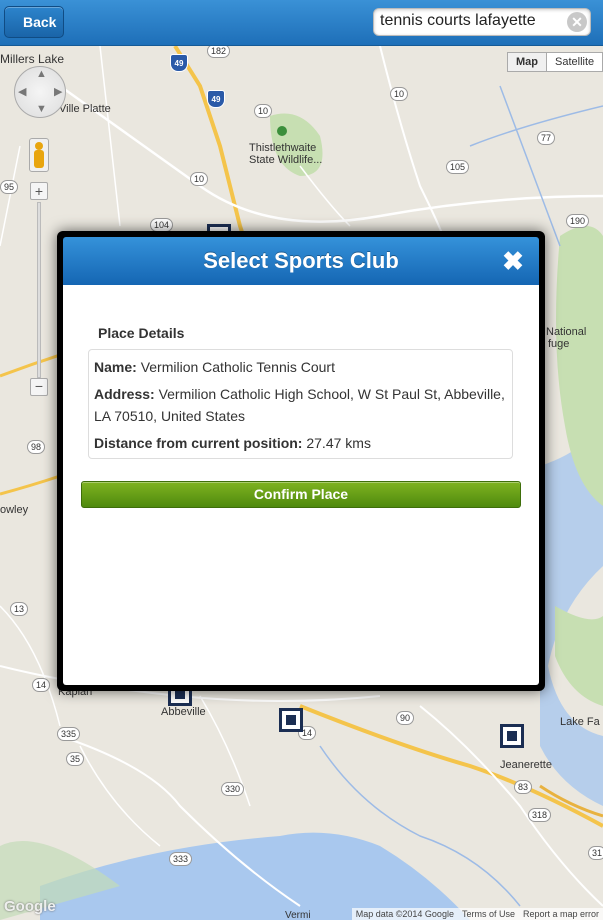 This screenshot has height=920, width=603. Describe the element at coordinates (75, 759) in the screenshot. I see `route-shield: 35` at that location.